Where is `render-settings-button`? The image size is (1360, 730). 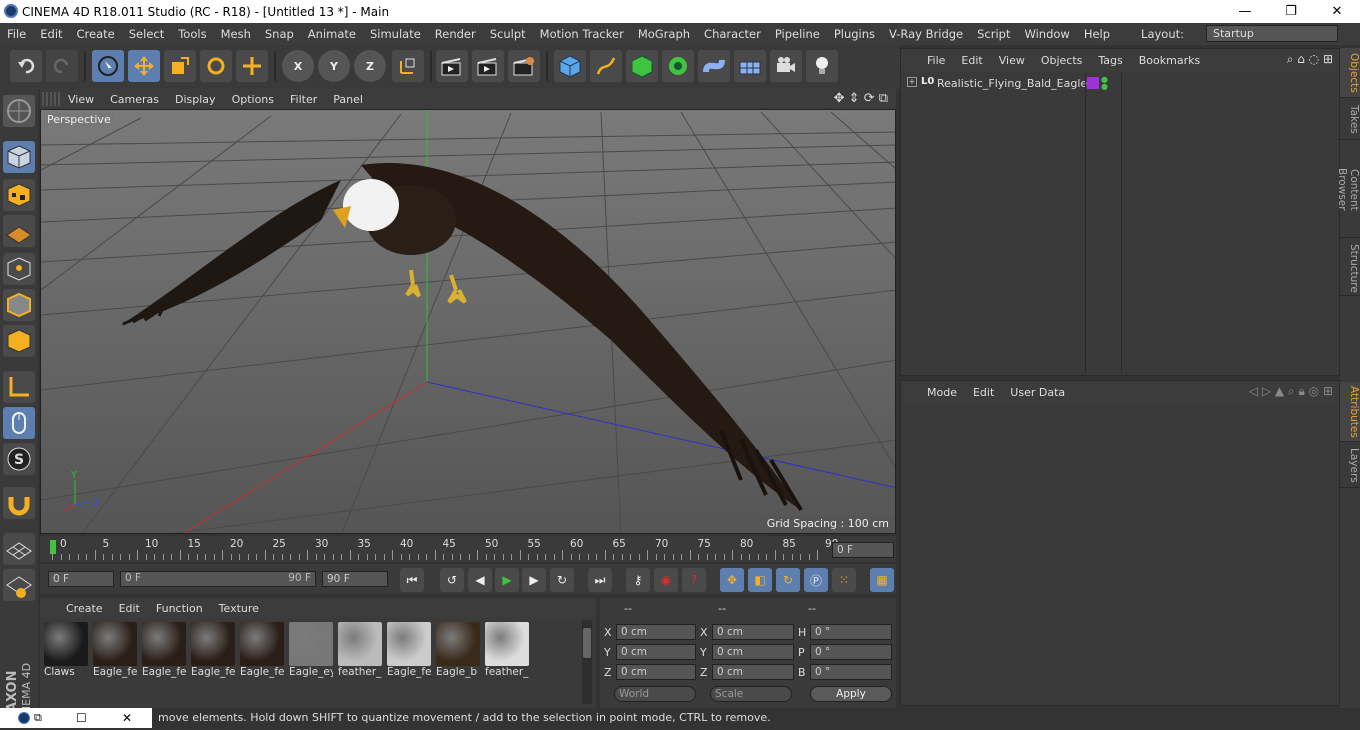
render-settings-button is located at coordinates (524, 66).